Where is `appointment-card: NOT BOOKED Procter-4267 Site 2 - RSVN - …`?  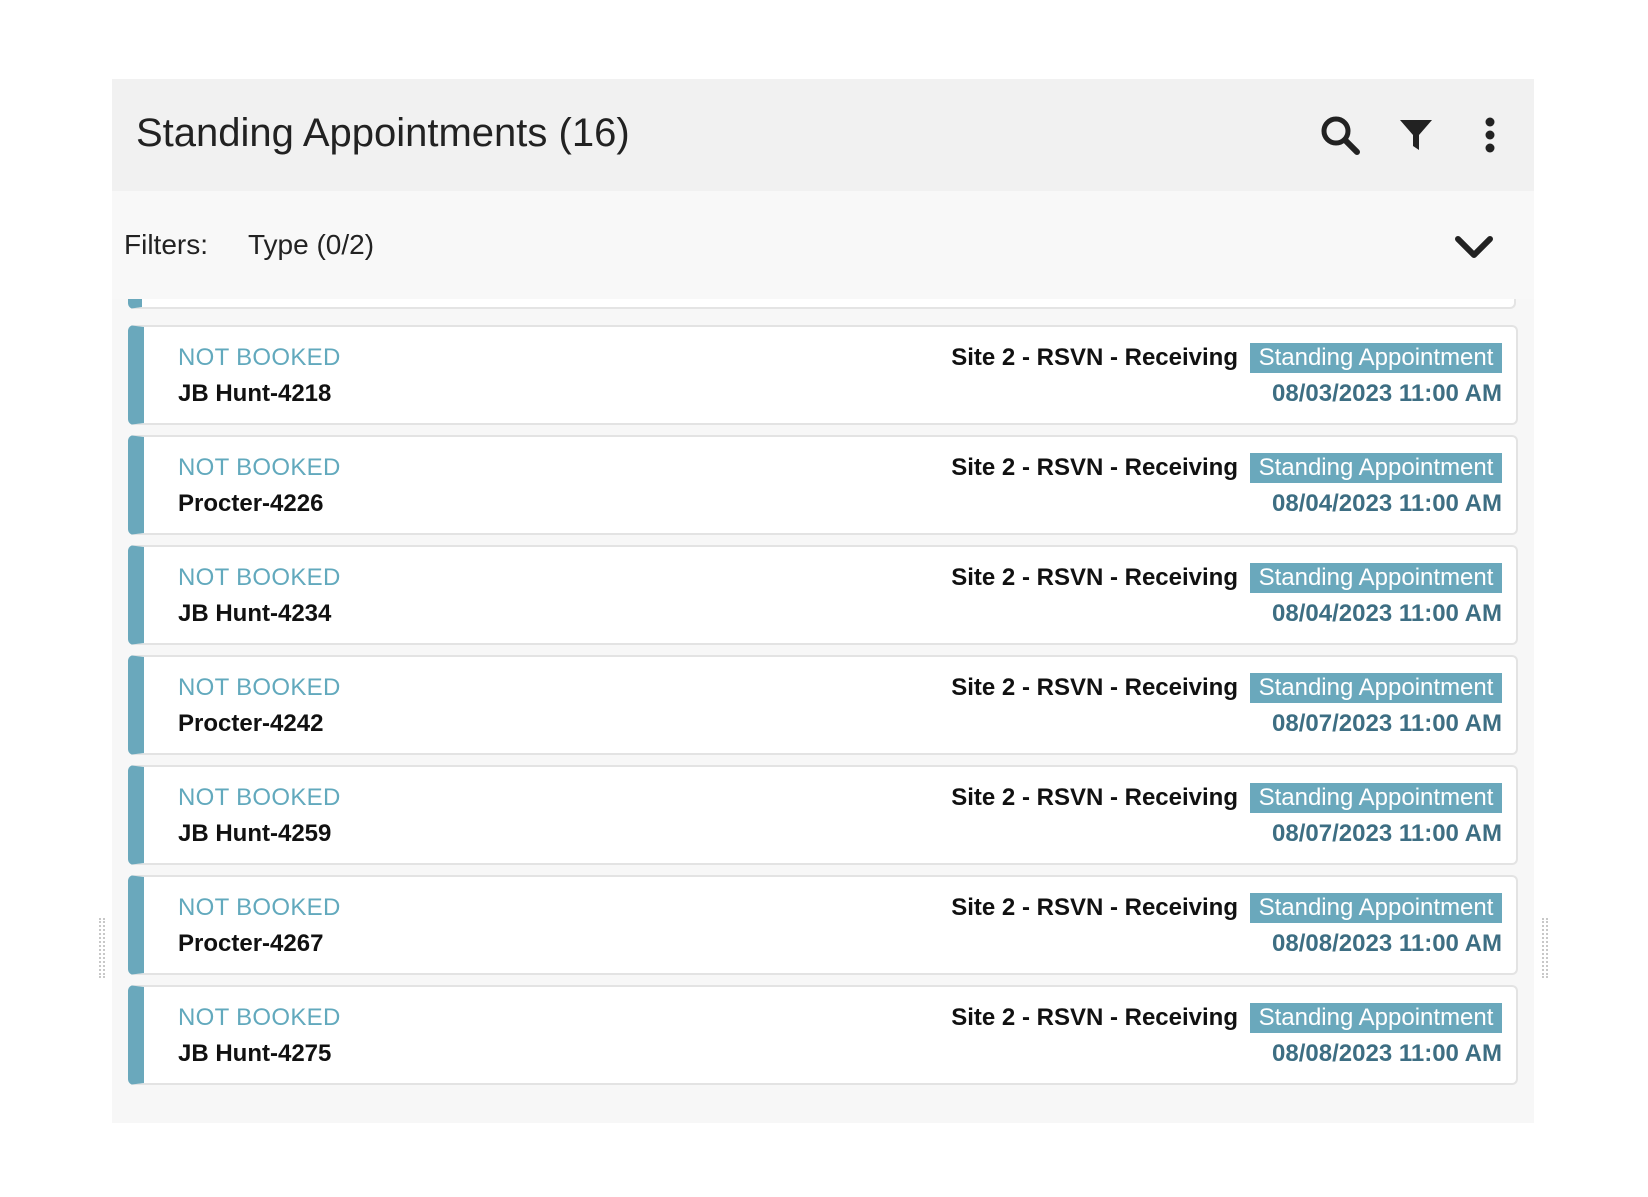 appointment-card: NOT BOOKED Procter-4267 Site 2 - RSVN - … is located at coordinates (823, 925).